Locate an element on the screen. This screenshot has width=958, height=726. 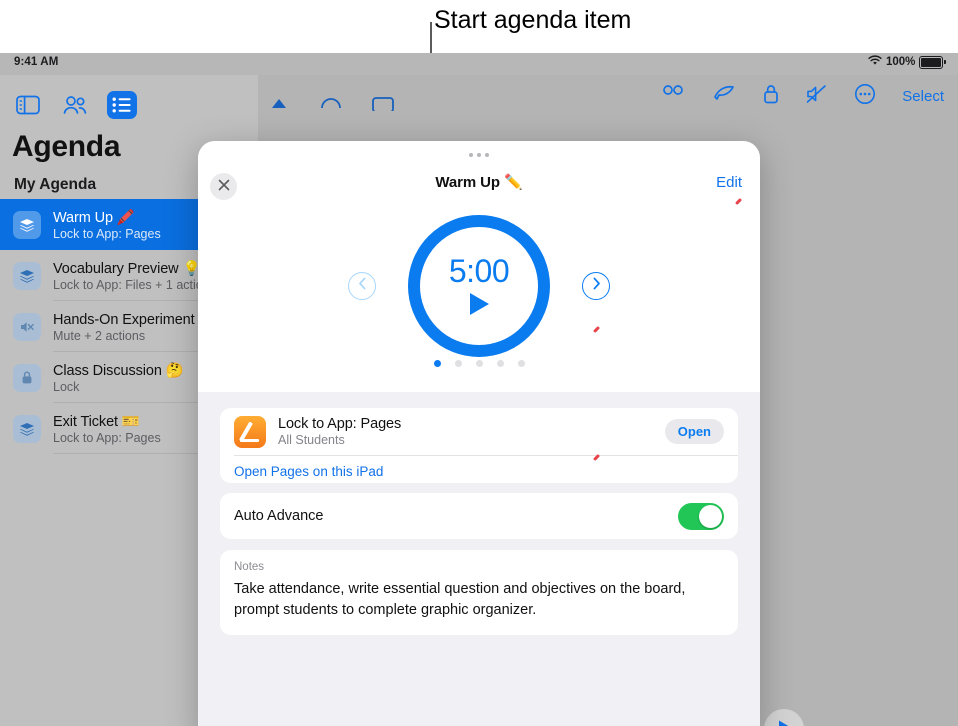
grabber-dots-icon is located at coordinates (479, 155).